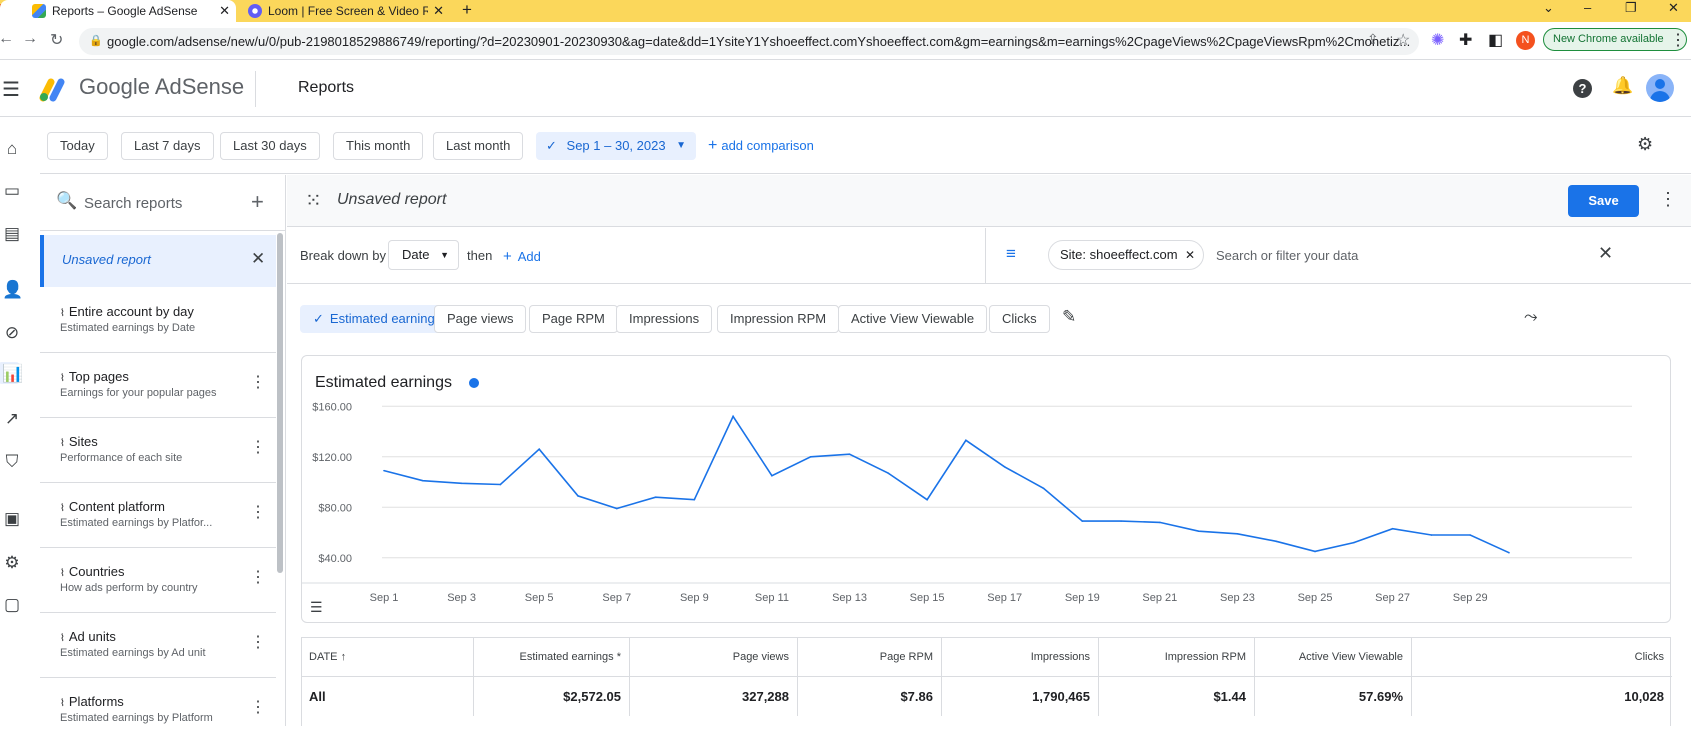  Describe the element at coordinates (467, 10) in the screenshot. I see `new-tab-button: +` at that location.